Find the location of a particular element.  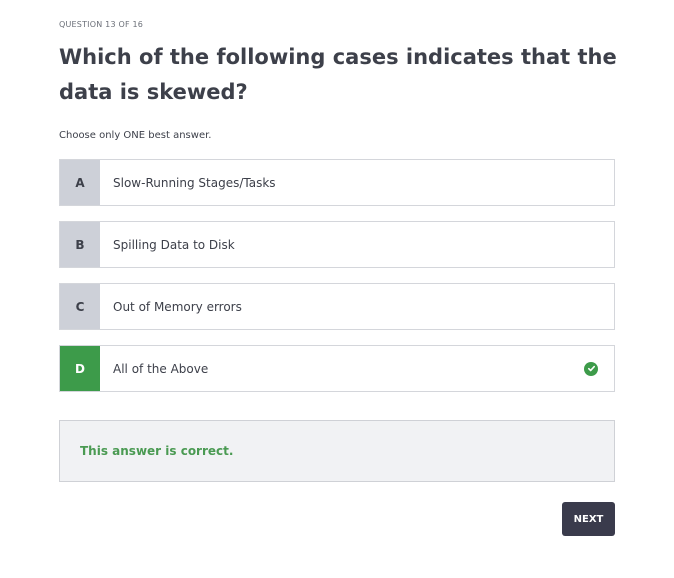

answer-option-b: B Spilling Data to Disk is located at coordinates (337, 244).